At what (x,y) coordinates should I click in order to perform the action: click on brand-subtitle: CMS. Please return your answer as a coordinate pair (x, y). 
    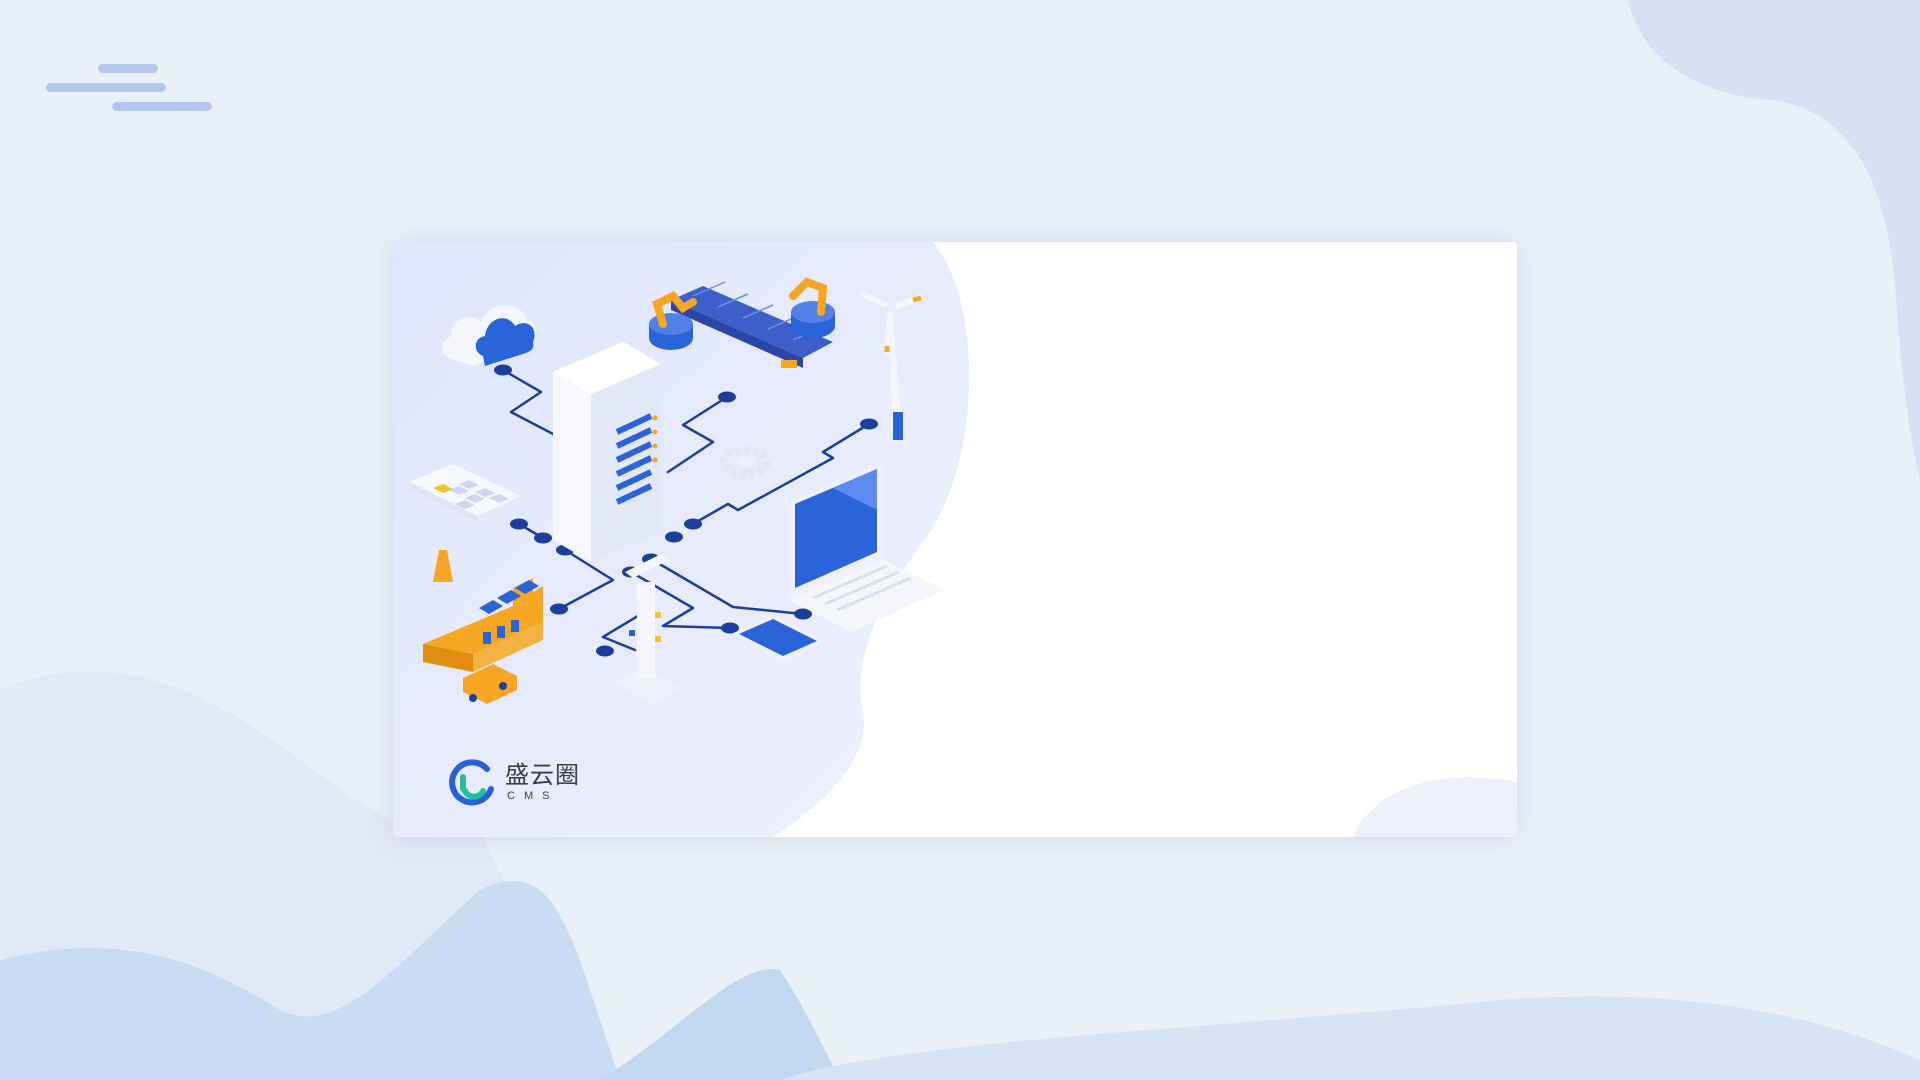
    Looking at the image, I should click on (533, 795).